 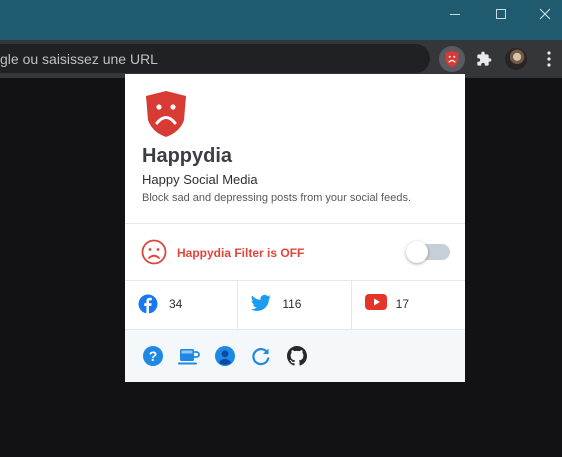 What do you see at coordinates (187, 156) in the screenshot?
I see `app-name: Happydia` at bounding box center [187, 156].